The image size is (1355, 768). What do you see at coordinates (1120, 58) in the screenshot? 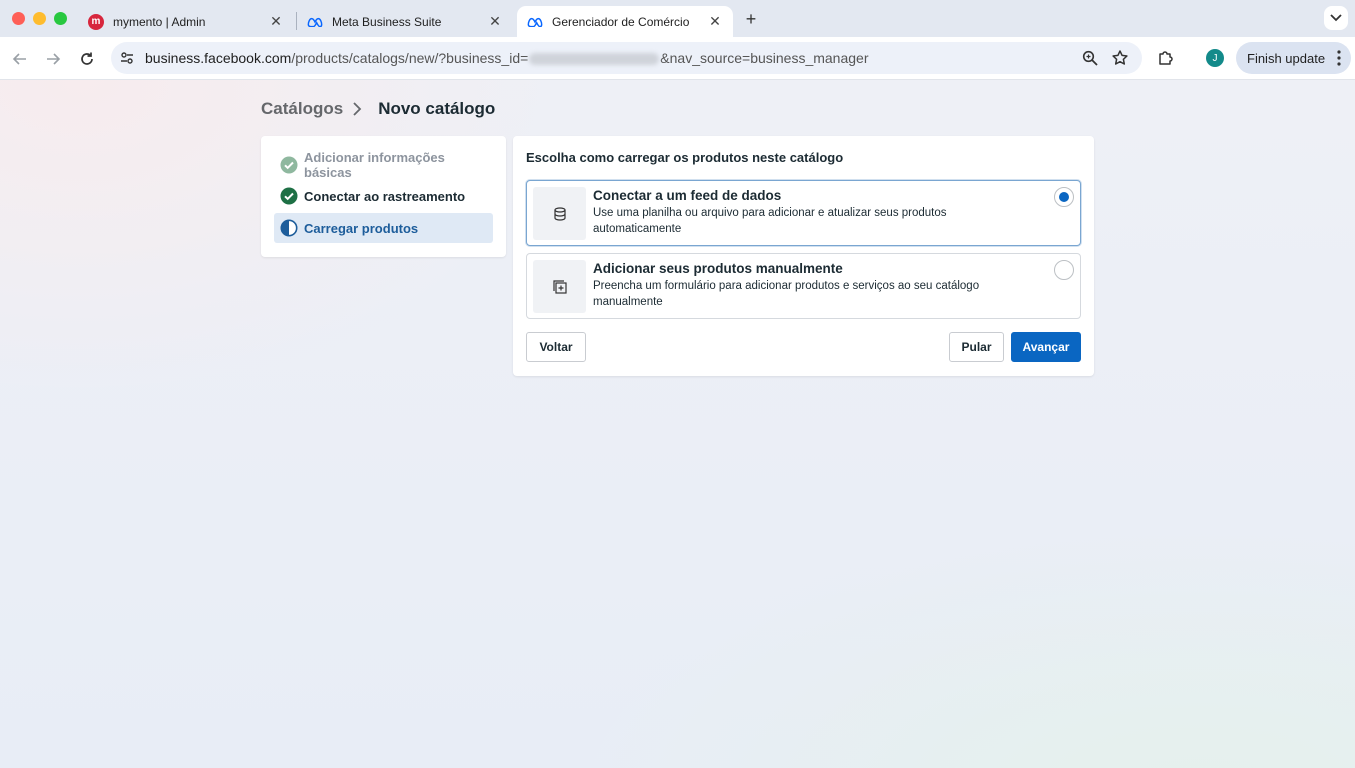
I see `bookmark-star-icon` at bounding box center [1120, 58].